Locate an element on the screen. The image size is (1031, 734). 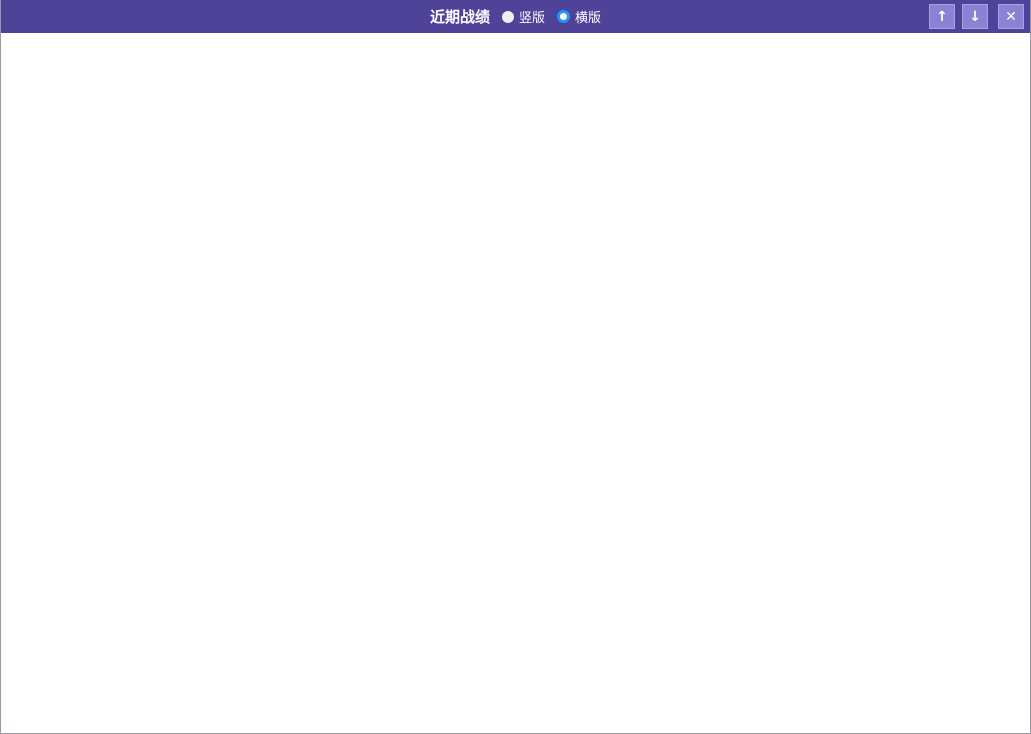
radio-vertical-layout: 竖版 is located at coordinates (523, 16).